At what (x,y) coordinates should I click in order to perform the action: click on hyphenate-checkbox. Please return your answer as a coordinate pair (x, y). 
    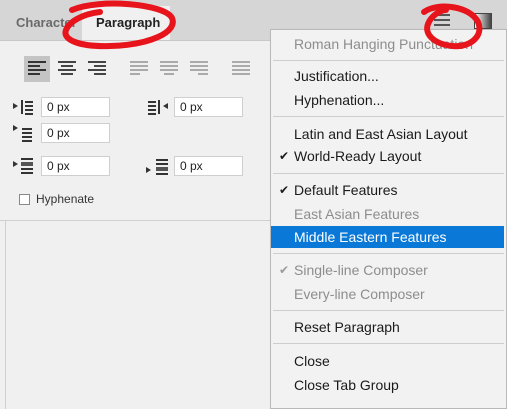
    Looking at the image, I should click on (24, 199).